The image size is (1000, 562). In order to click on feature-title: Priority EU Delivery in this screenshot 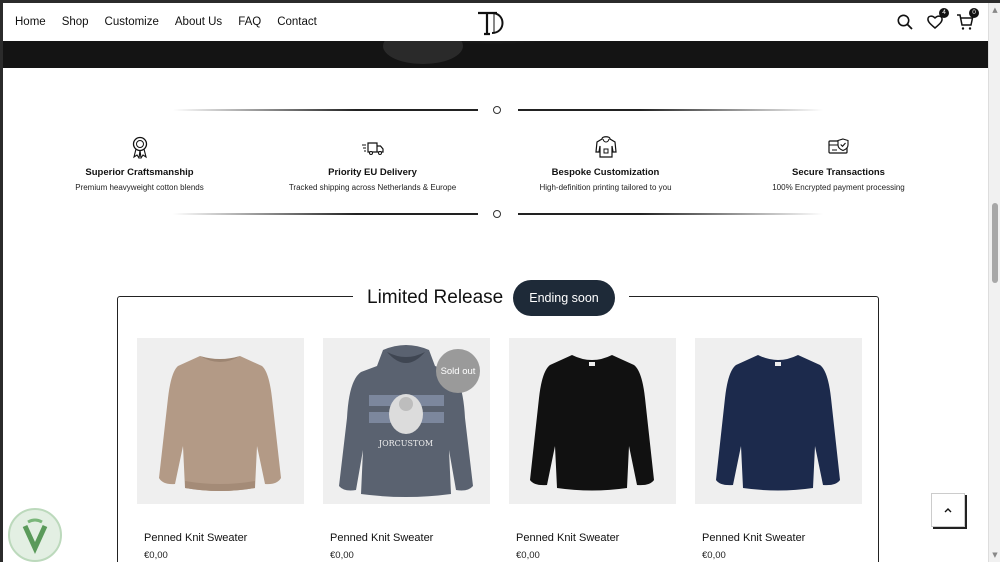, I will do `click(372, 172)`.